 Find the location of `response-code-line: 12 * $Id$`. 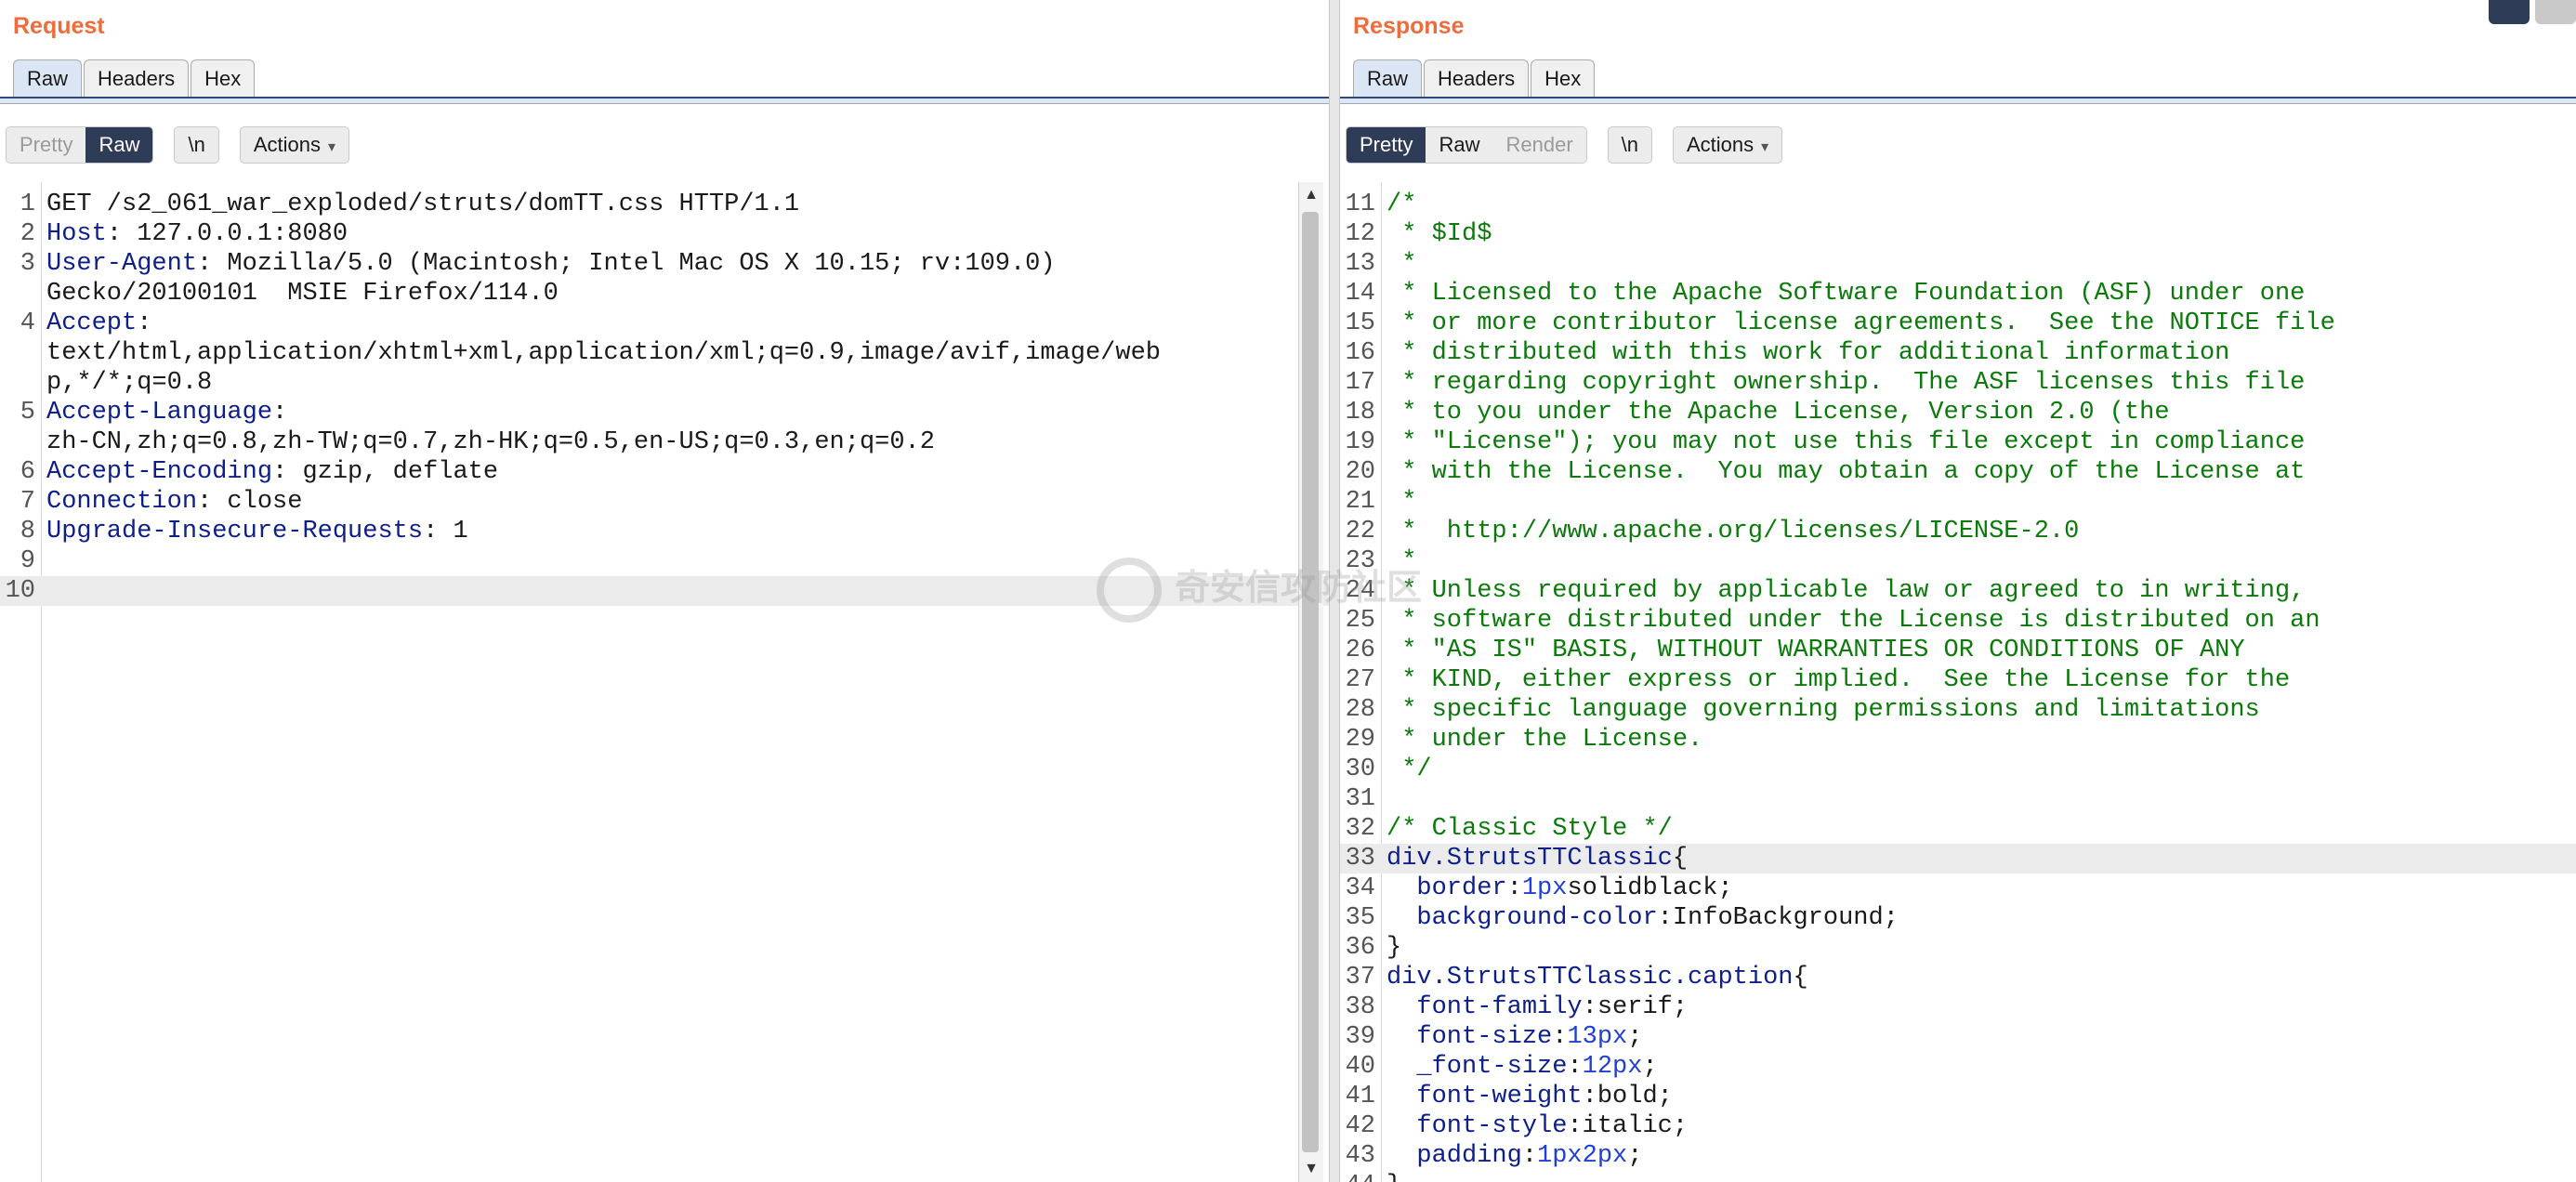

response-code-line: 12 * $Id$ is located at coordinates (1958, 234).